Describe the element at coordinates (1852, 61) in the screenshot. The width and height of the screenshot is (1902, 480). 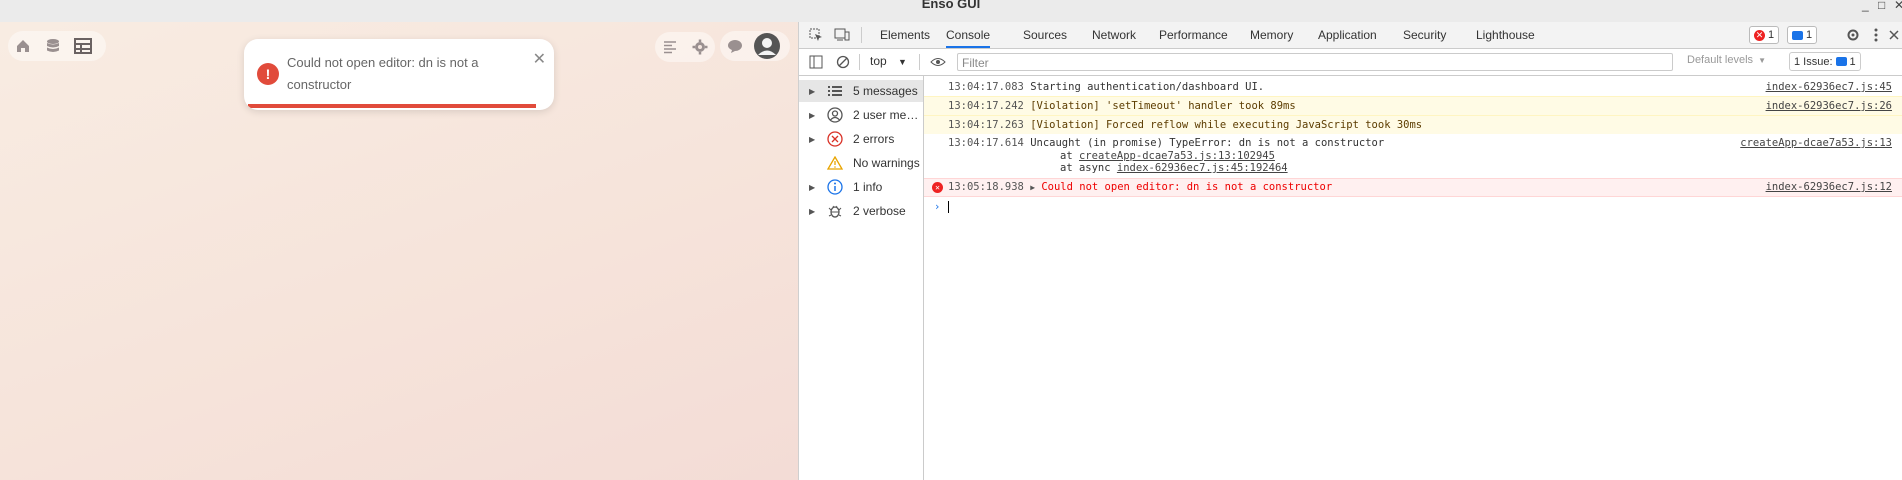
I see `issues-count: 1` at that location.